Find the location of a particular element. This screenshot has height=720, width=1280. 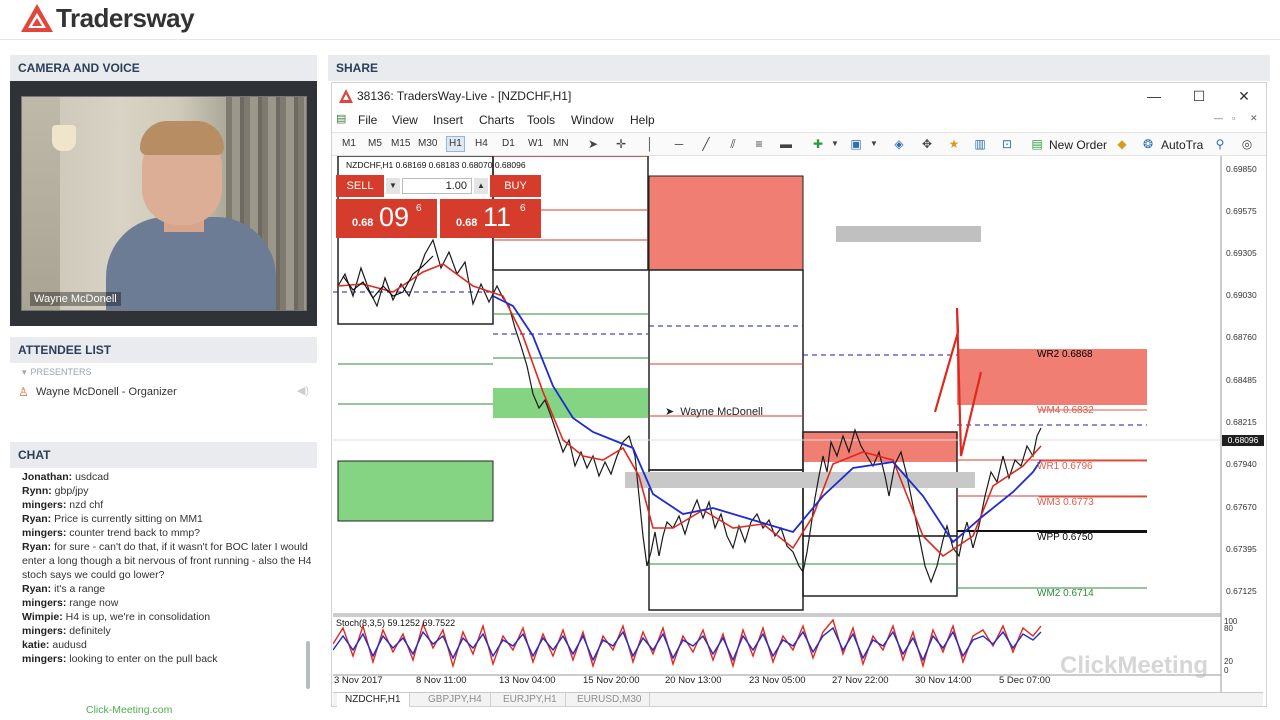

lot-size-input: 1.00 is located at coordinates (437, 186).